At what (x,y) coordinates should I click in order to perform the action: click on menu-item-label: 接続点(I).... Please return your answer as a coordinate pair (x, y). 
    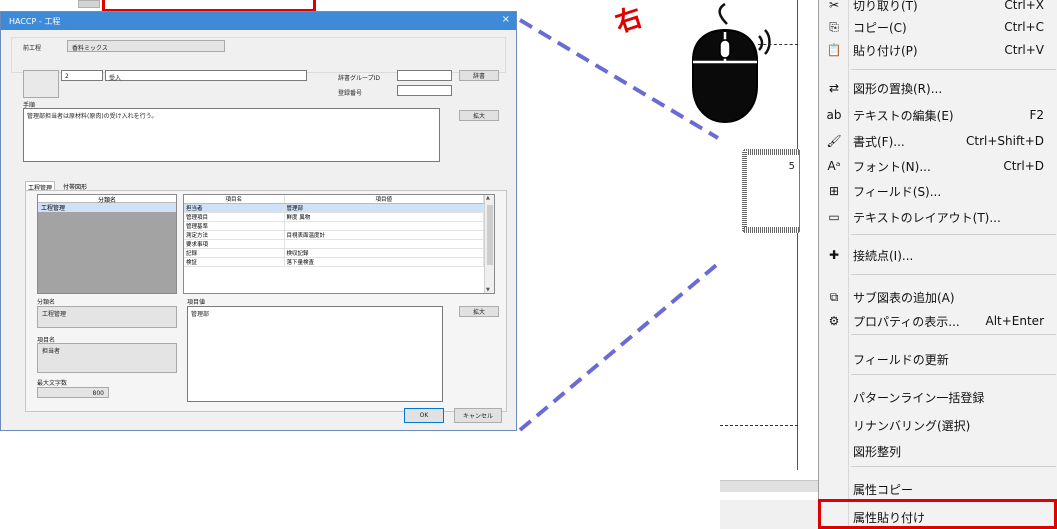
    Looking at the image, I should click on (883, 255).